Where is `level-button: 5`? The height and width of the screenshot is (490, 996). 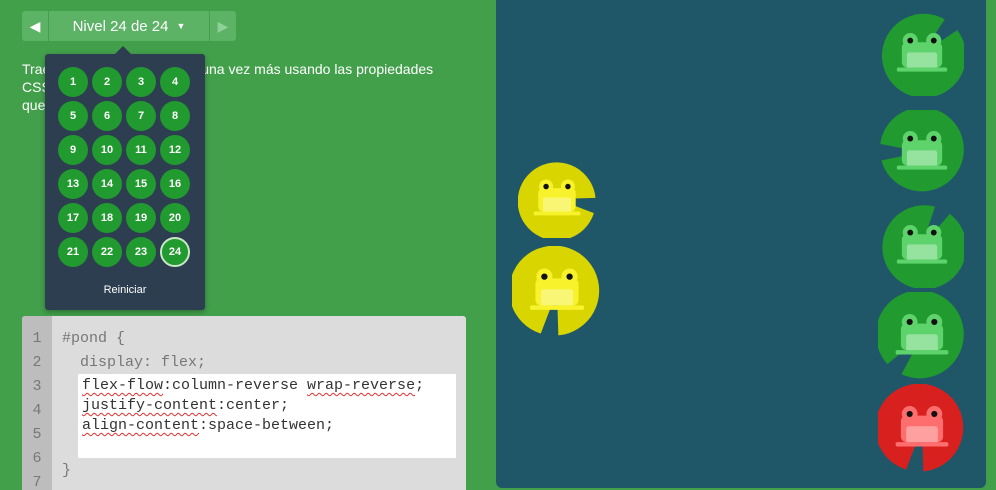
level-button: 5 is located at coordinates (73, 116).